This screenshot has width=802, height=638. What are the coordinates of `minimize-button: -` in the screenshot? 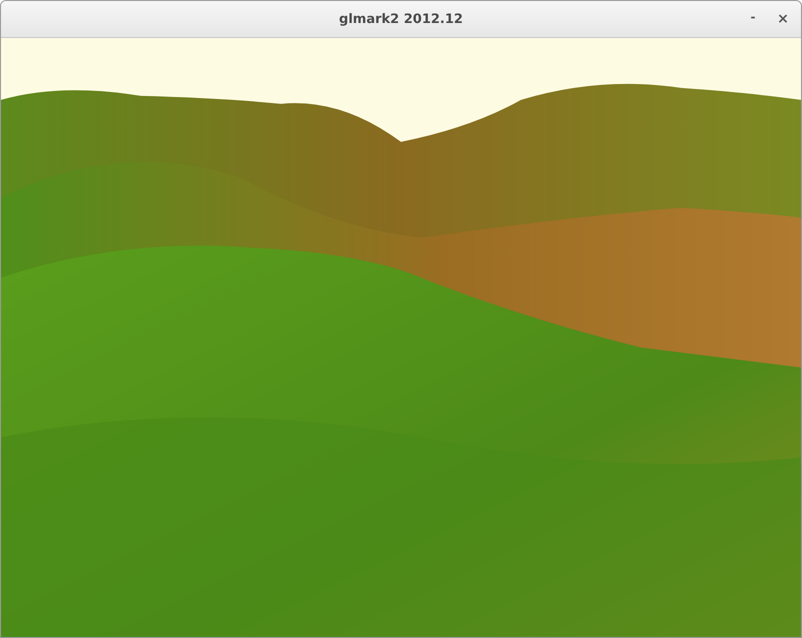 It's located at (753, 19).